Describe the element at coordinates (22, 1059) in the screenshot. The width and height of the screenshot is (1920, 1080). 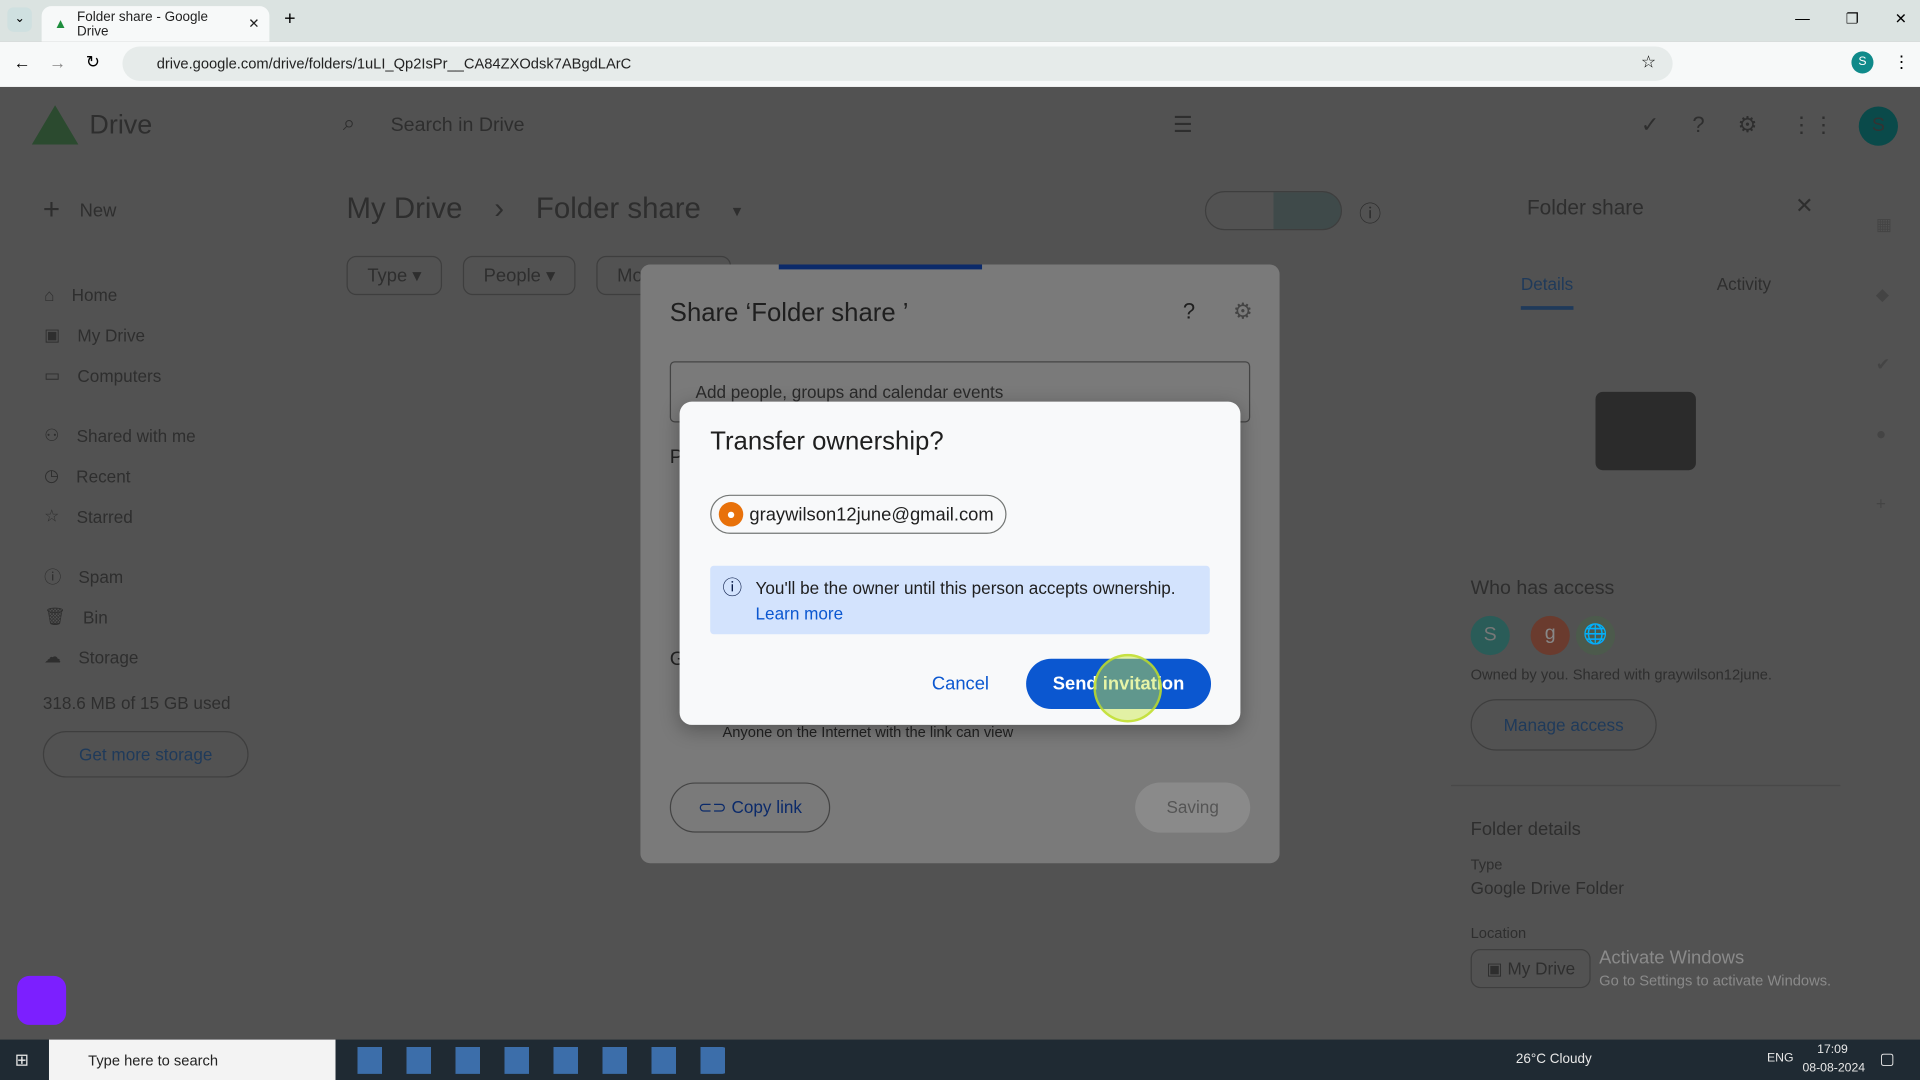
I see `windows-start-icon: ⊞` at that location.